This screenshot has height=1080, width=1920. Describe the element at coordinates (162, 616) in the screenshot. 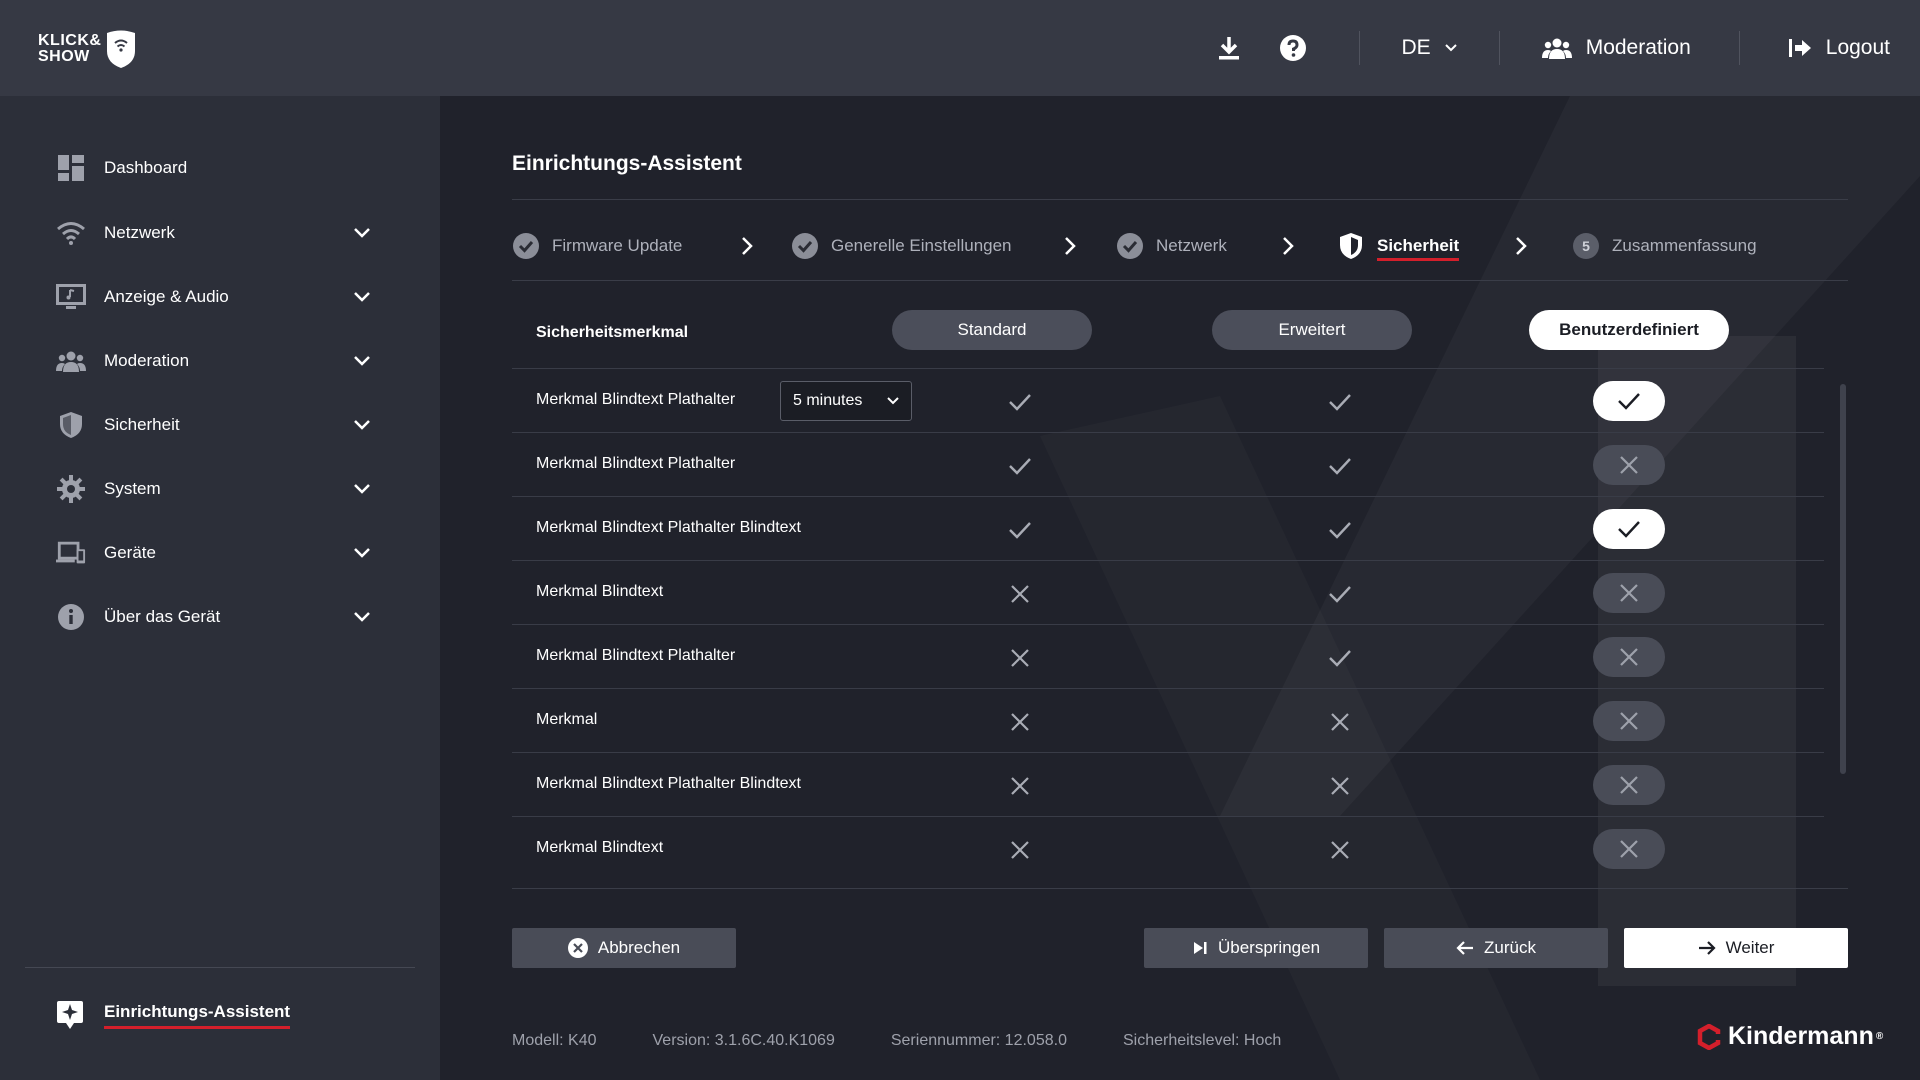

I see `sidebar-item-label: Über das Gerät` at that location.